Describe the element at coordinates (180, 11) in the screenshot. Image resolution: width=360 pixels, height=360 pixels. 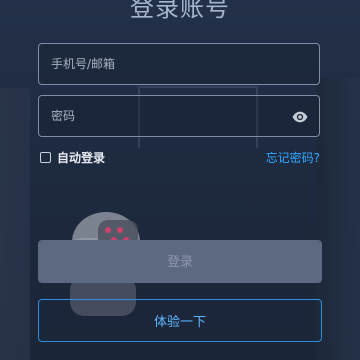
I see `page-title: 登录账号` at that location.